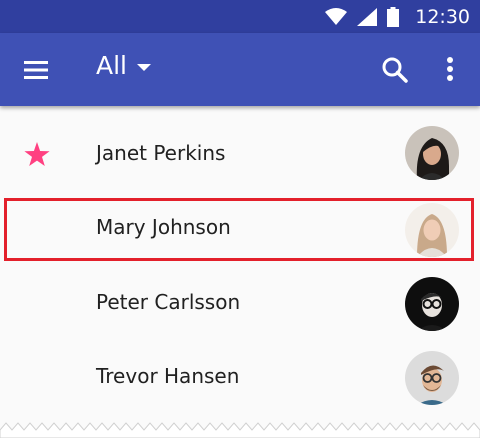 The height and width of the screenshot is (438, 480). I want to click on more-vert-icon, so click(450, 69).